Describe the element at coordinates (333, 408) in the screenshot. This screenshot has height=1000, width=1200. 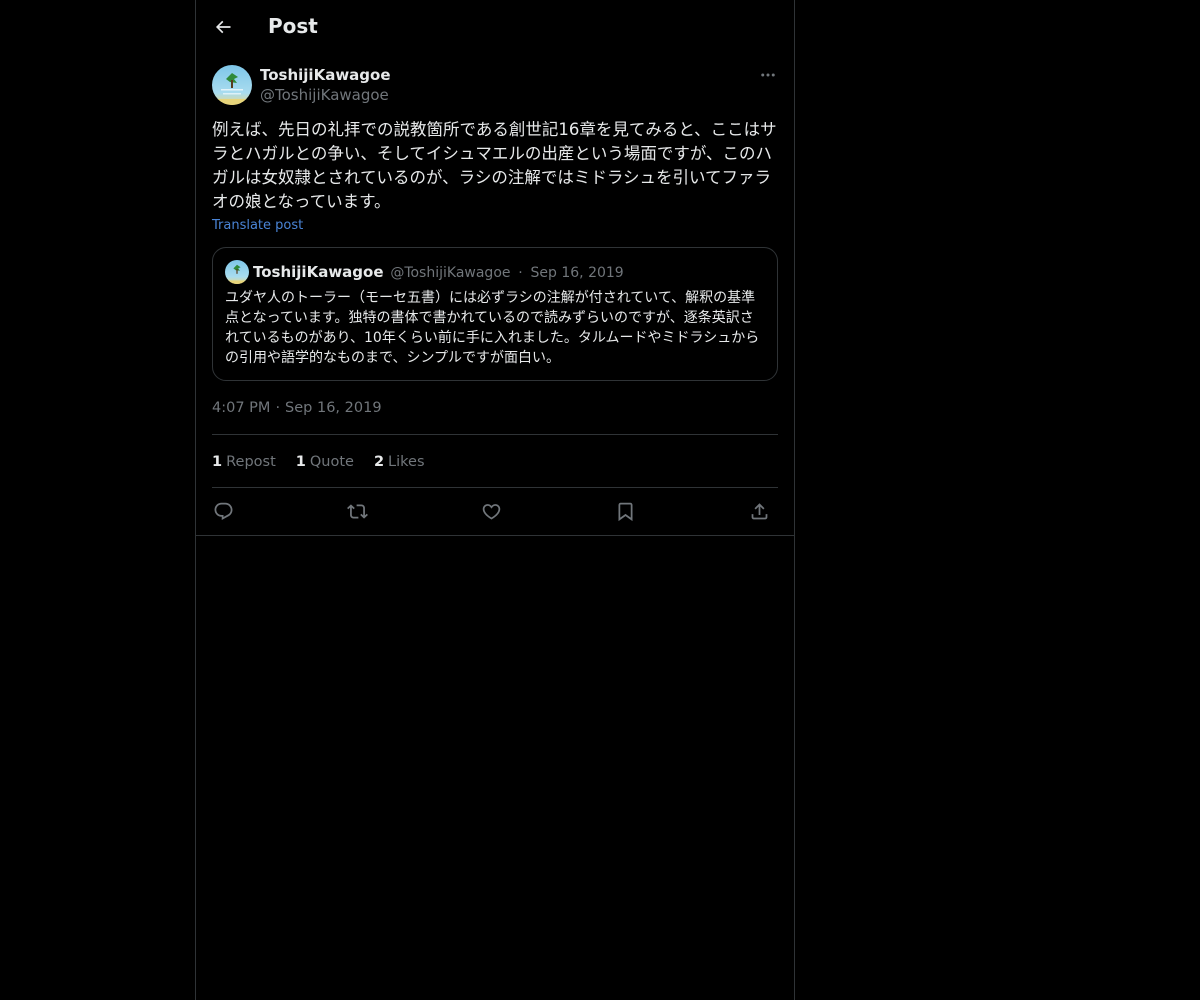
I see `post-date: Sep 16, 2019` at that location.